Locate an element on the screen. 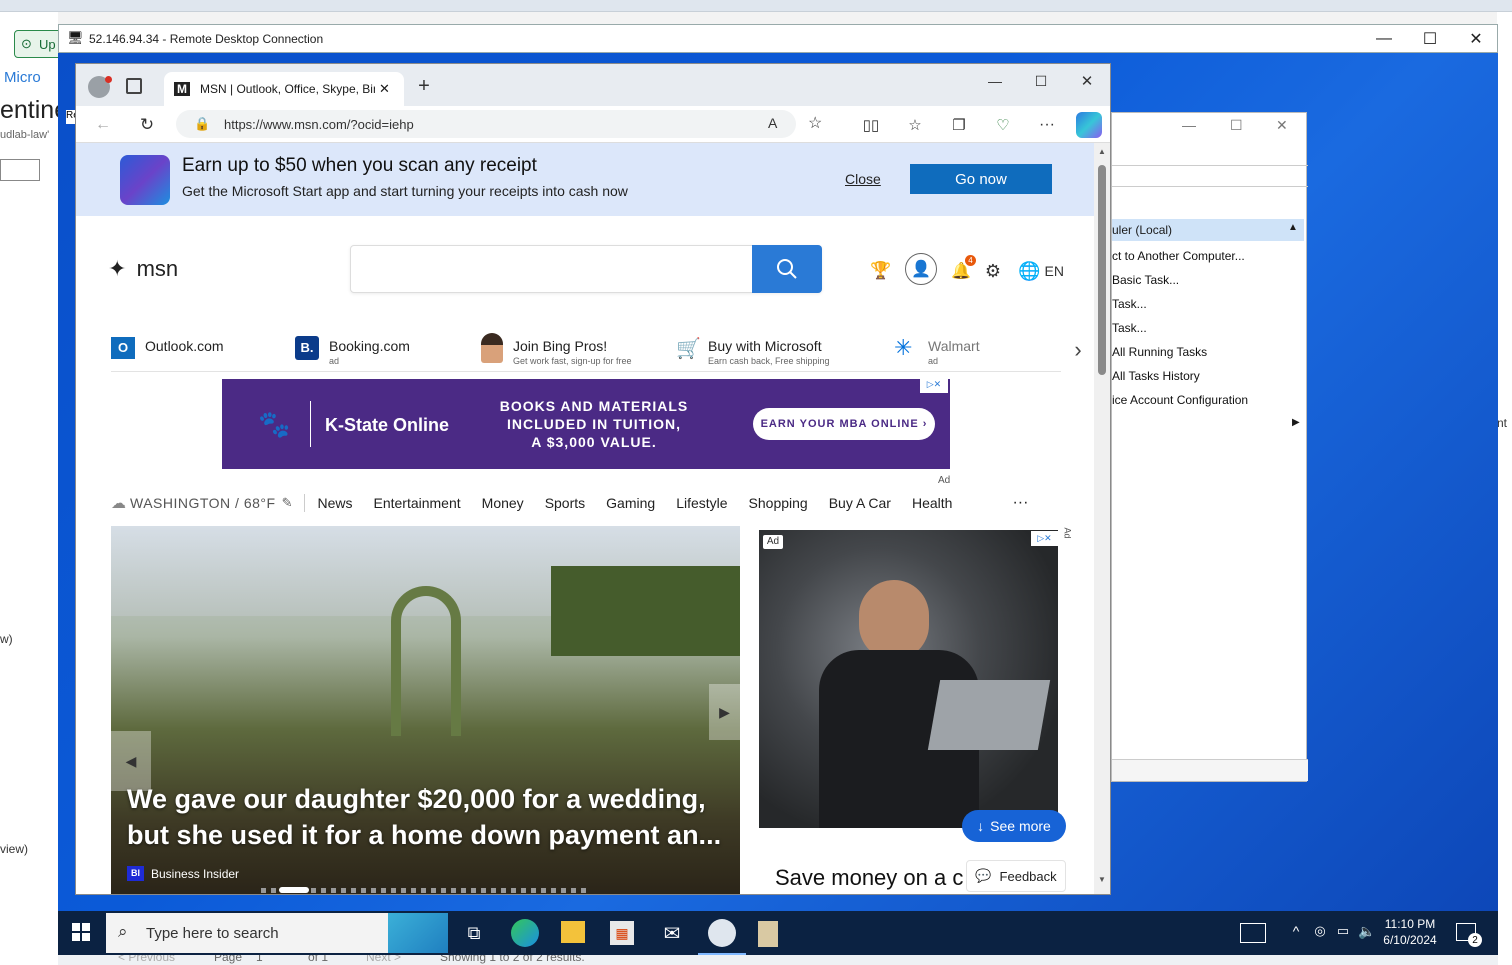  store-icon: ▦ is located at coordinates (622, 933).